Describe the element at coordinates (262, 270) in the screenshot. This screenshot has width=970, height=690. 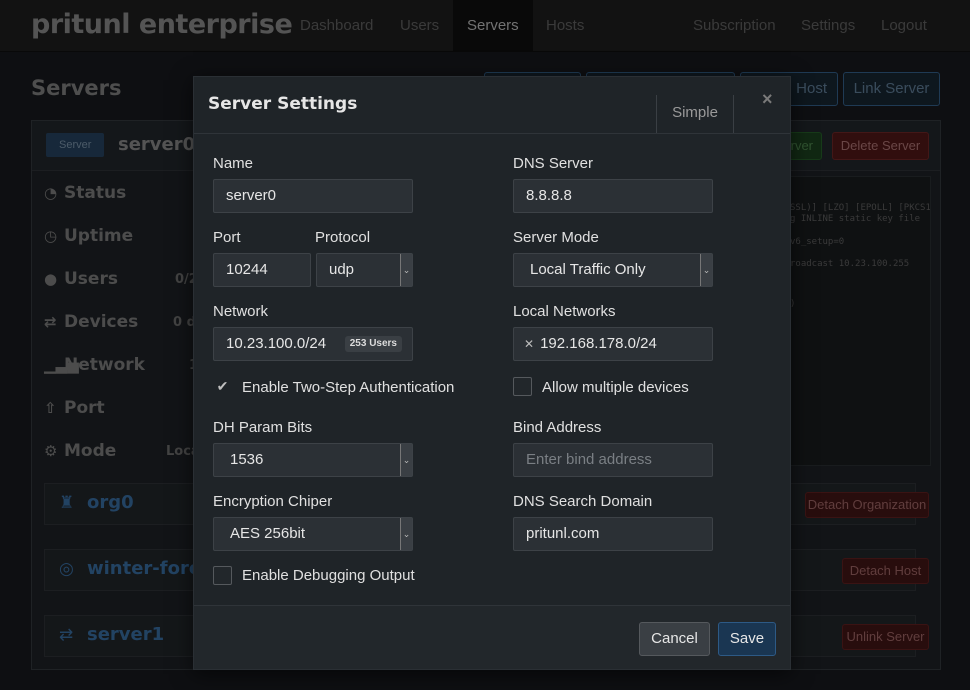
I see `port-input: 10244` at that location.